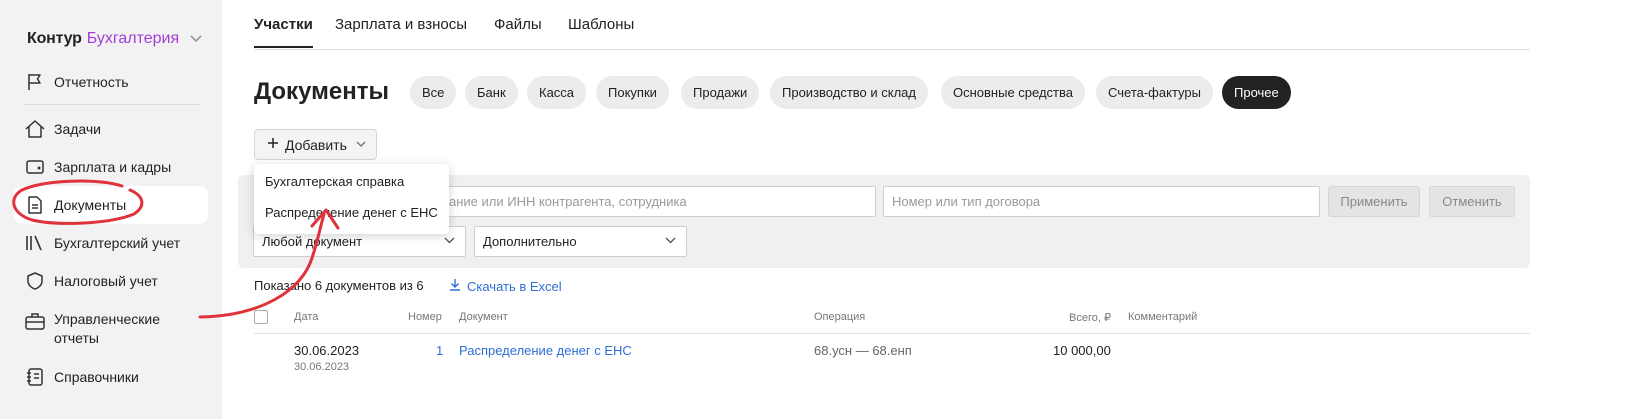 The width and height of the screenshot is (1640, 419). I want to click on chip-production-warehouse: Производство и склад, so click(849, 92).